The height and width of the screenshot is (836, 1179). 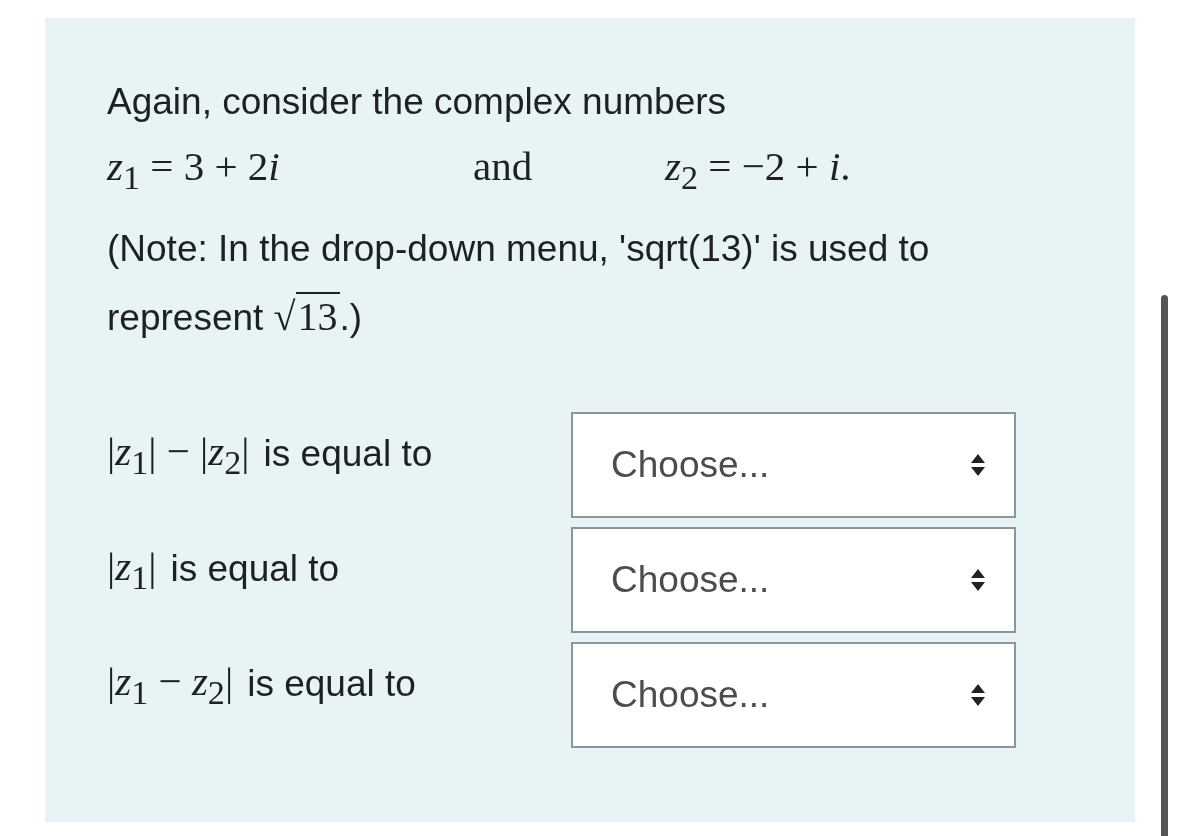 What do you see at coordinates (194, 170) in the screenshot?
I see `equation-z1: z$_{1}$ = 3 + 2i` at bounding box center [194, 170].